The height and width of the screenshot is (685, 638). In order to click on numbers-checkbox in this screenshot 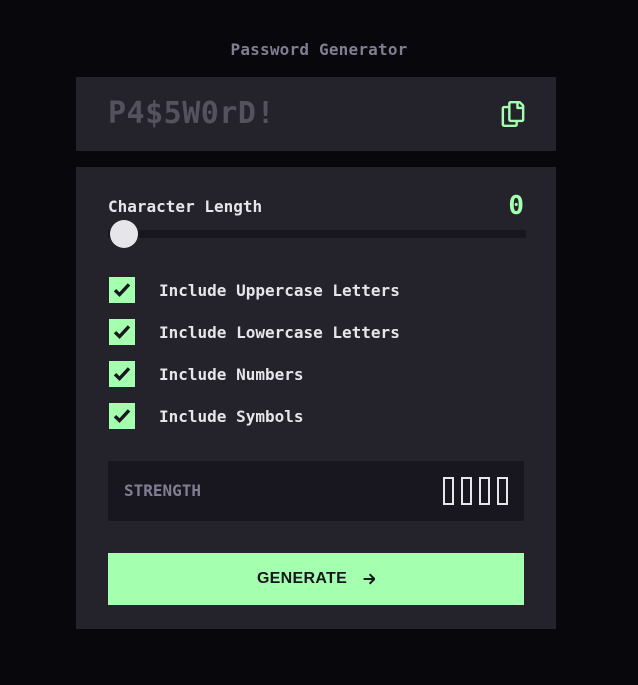, I will do `click(122, 374)`.